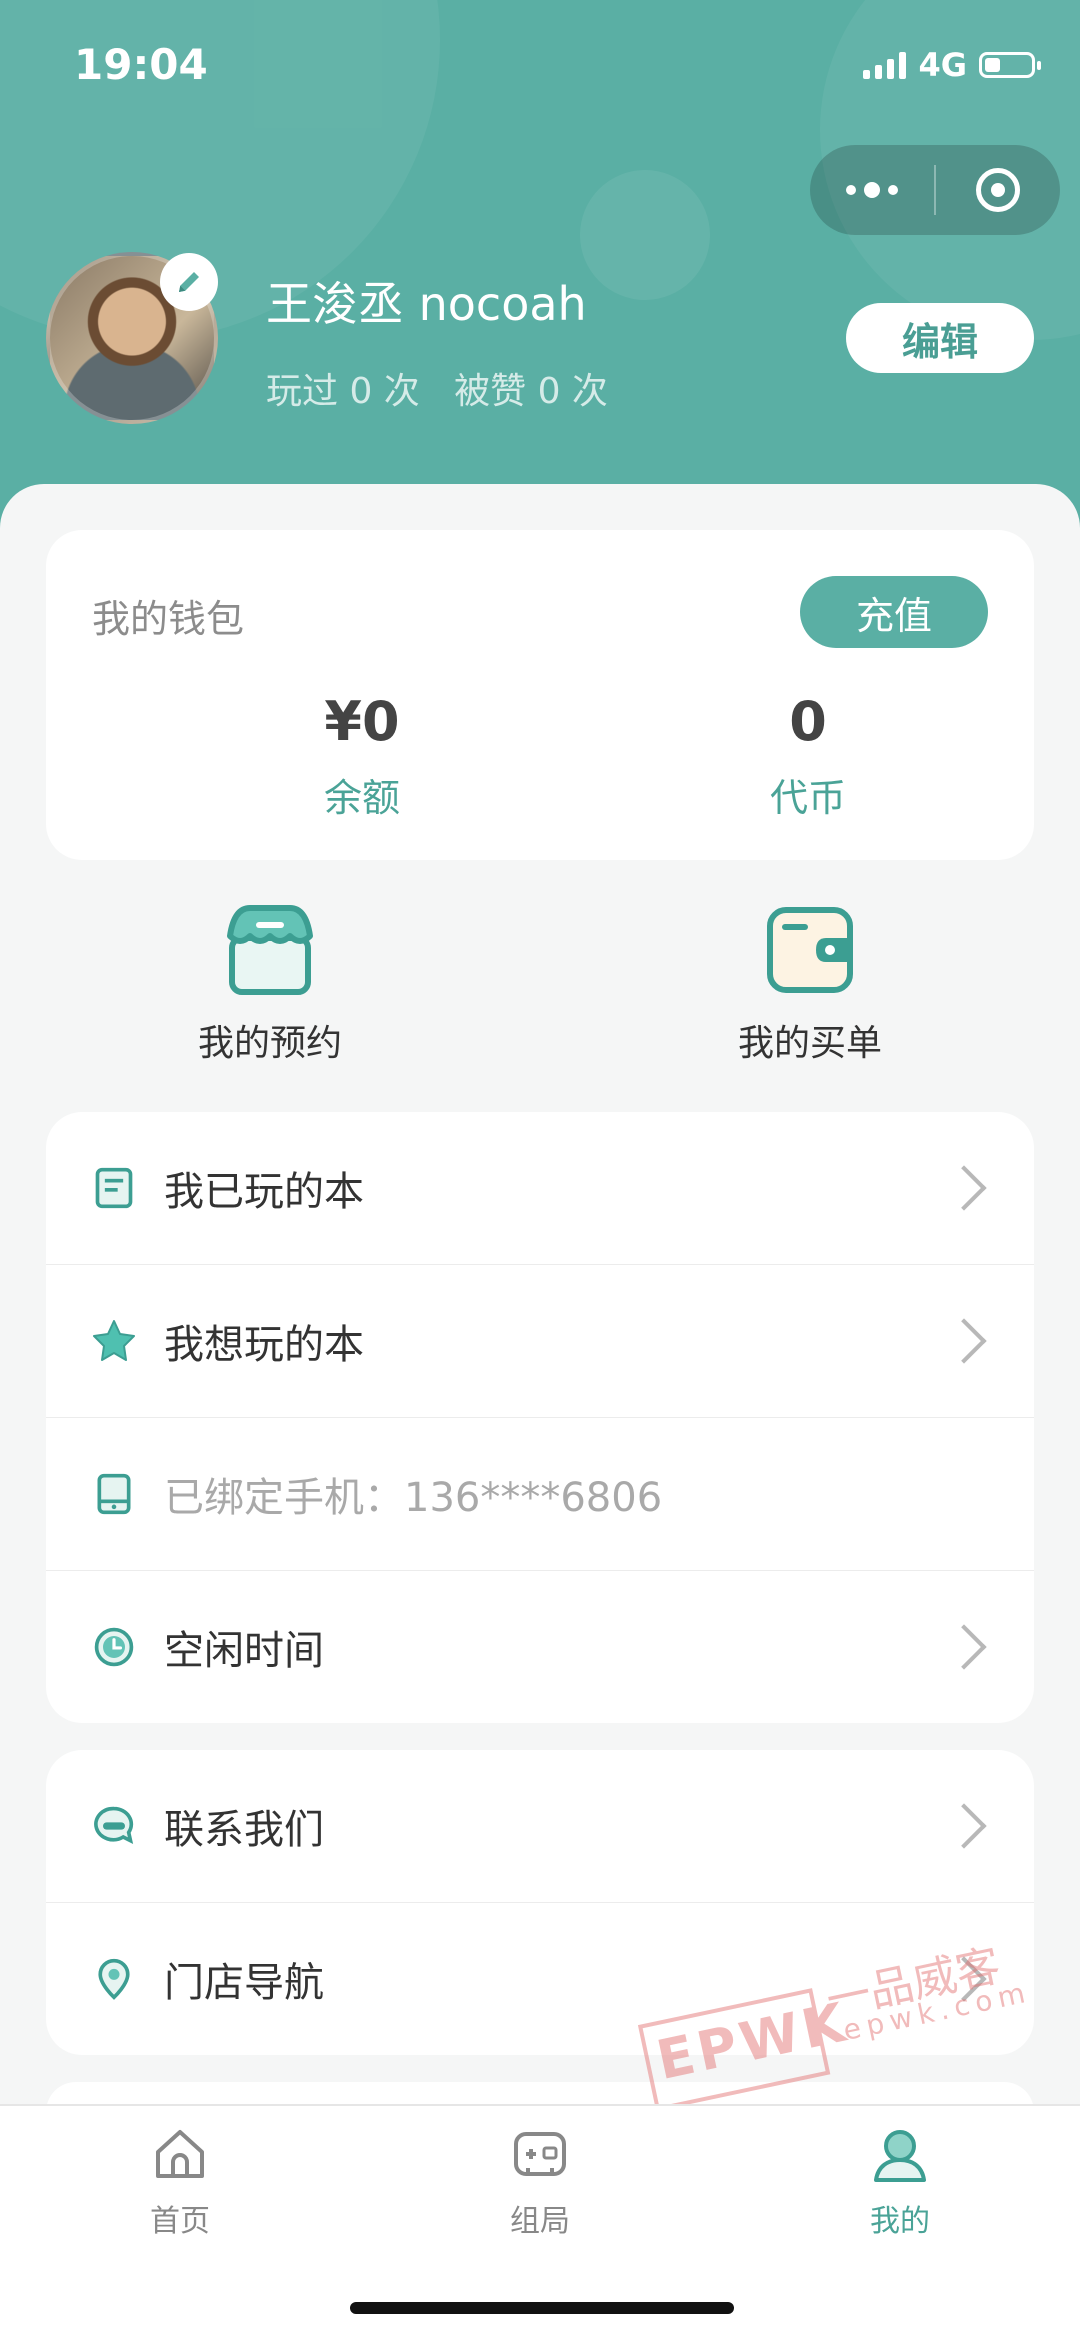  I want to click on gamepad-icon, so click(540, 2154).